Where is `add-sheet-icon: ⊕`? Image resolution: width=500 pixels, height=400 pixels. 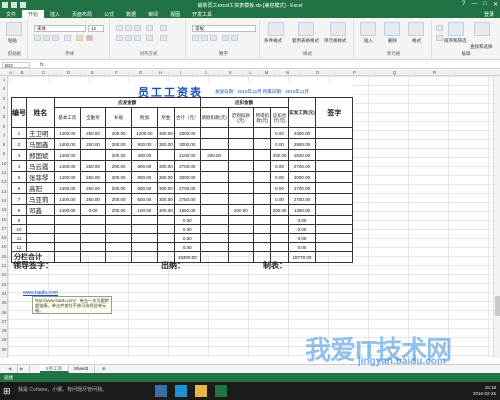 add-sheet-icon: ⊕ is located at coordinates (104, 369).